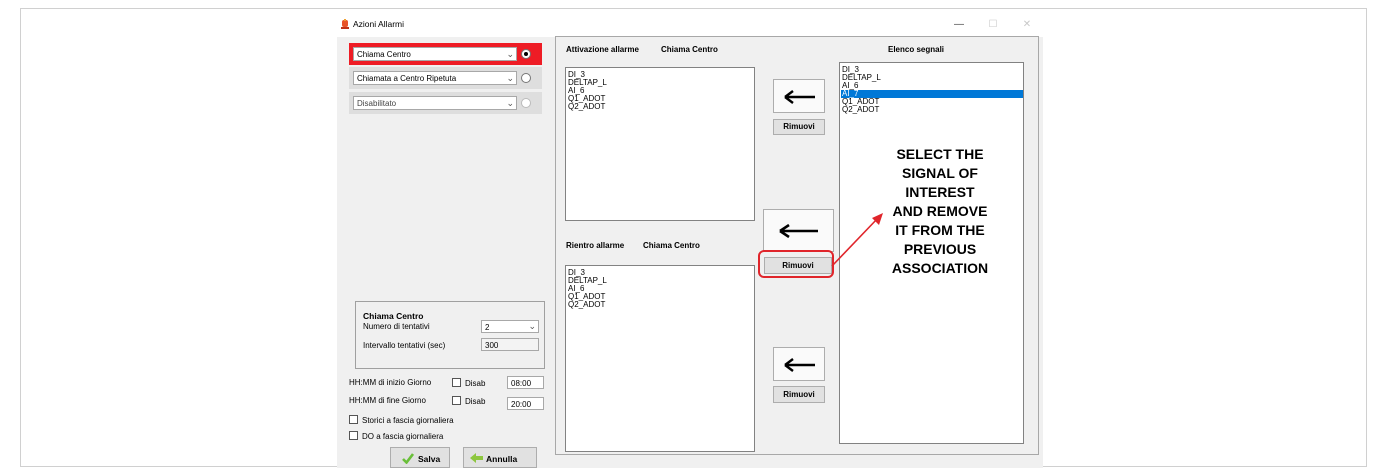  I want to click on move-to-activation-button, so click(799, 96).